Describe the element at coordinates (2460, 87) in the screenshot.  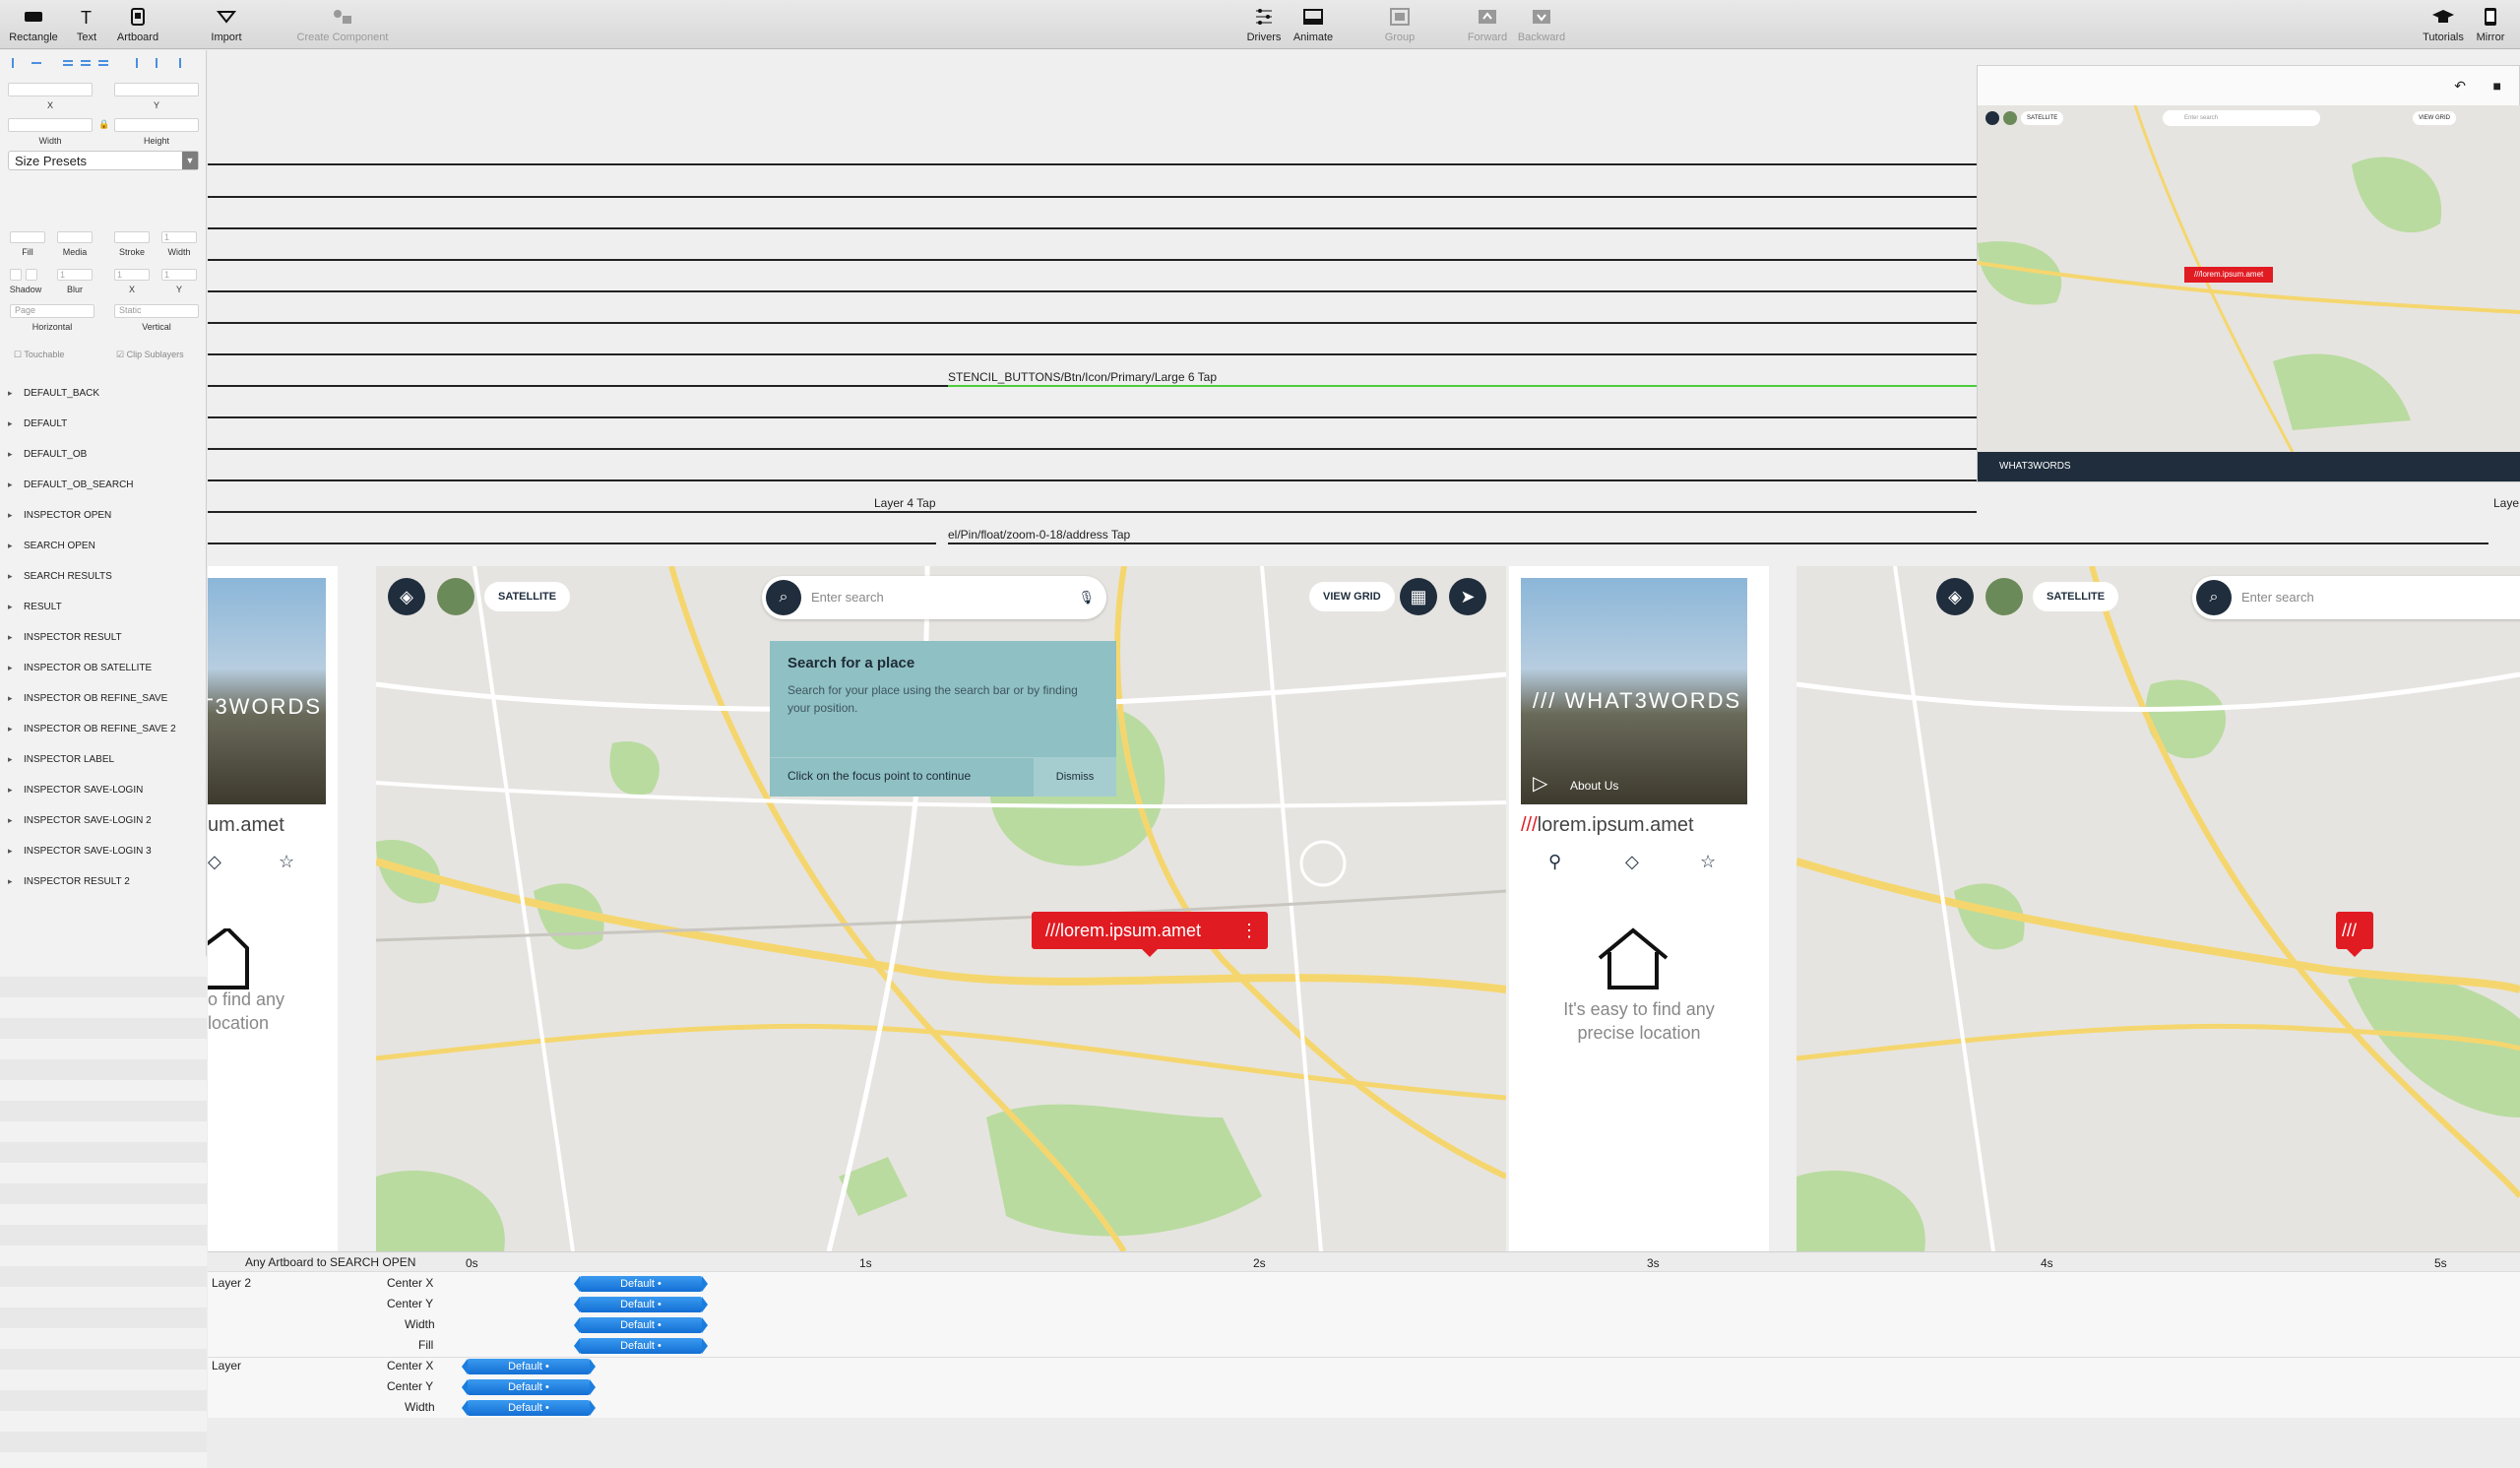
I see `undo-icon: ↶` at that location.